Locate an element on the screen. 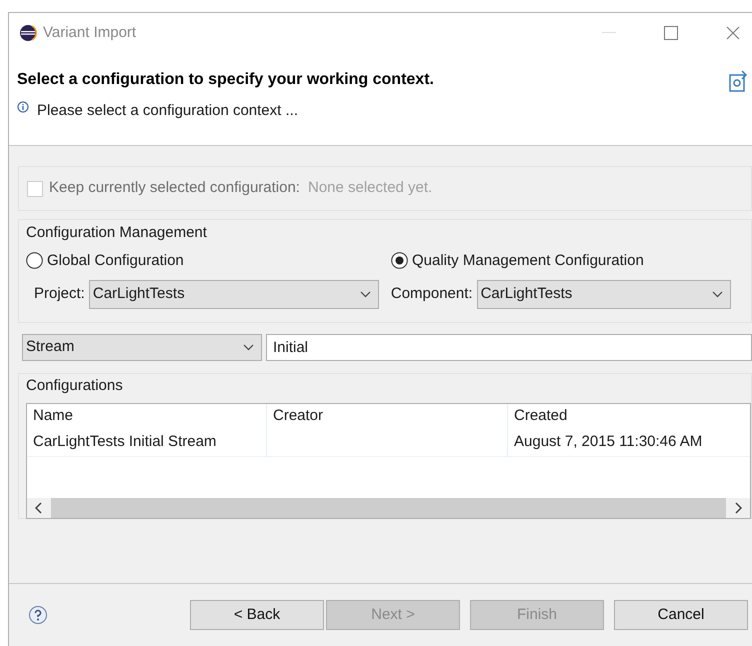 The height and width of the screenshot is (646, 752). radio-label: Quality Management Configuration is located at coordinates (528, 260).